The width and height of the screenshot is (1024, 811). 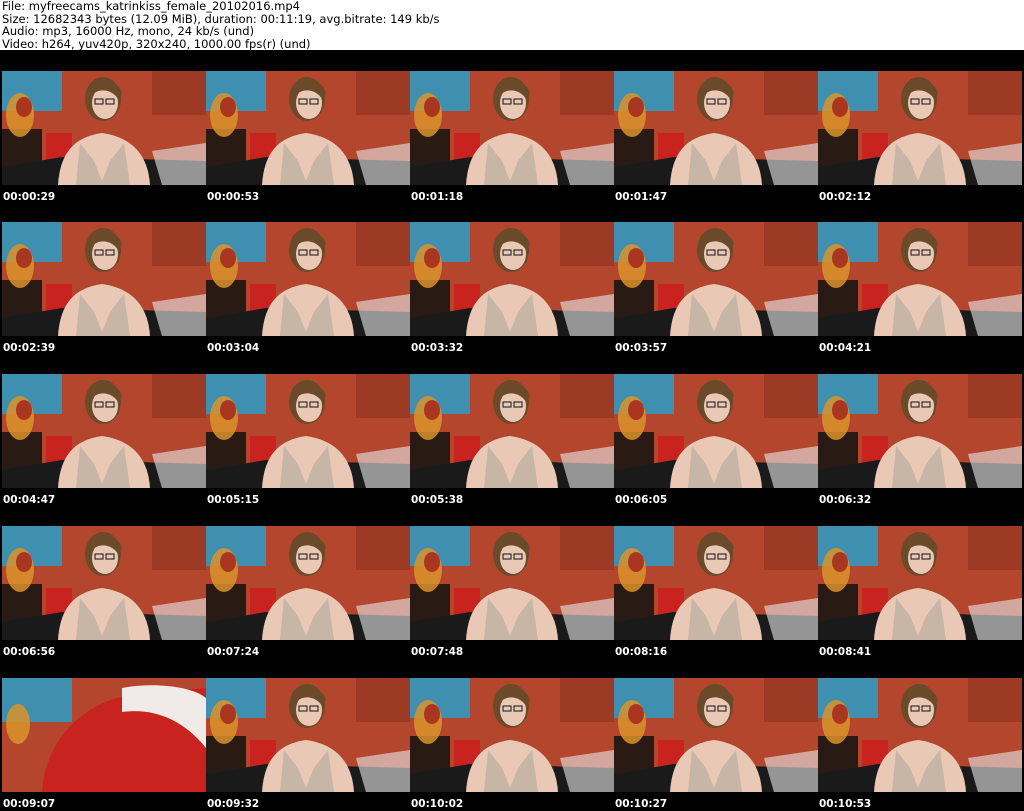 What do you see at coordinates (233, 197) in the screenshot?
I see `frame-timestamp: 00:00:53` at bounding box center [233, 197].